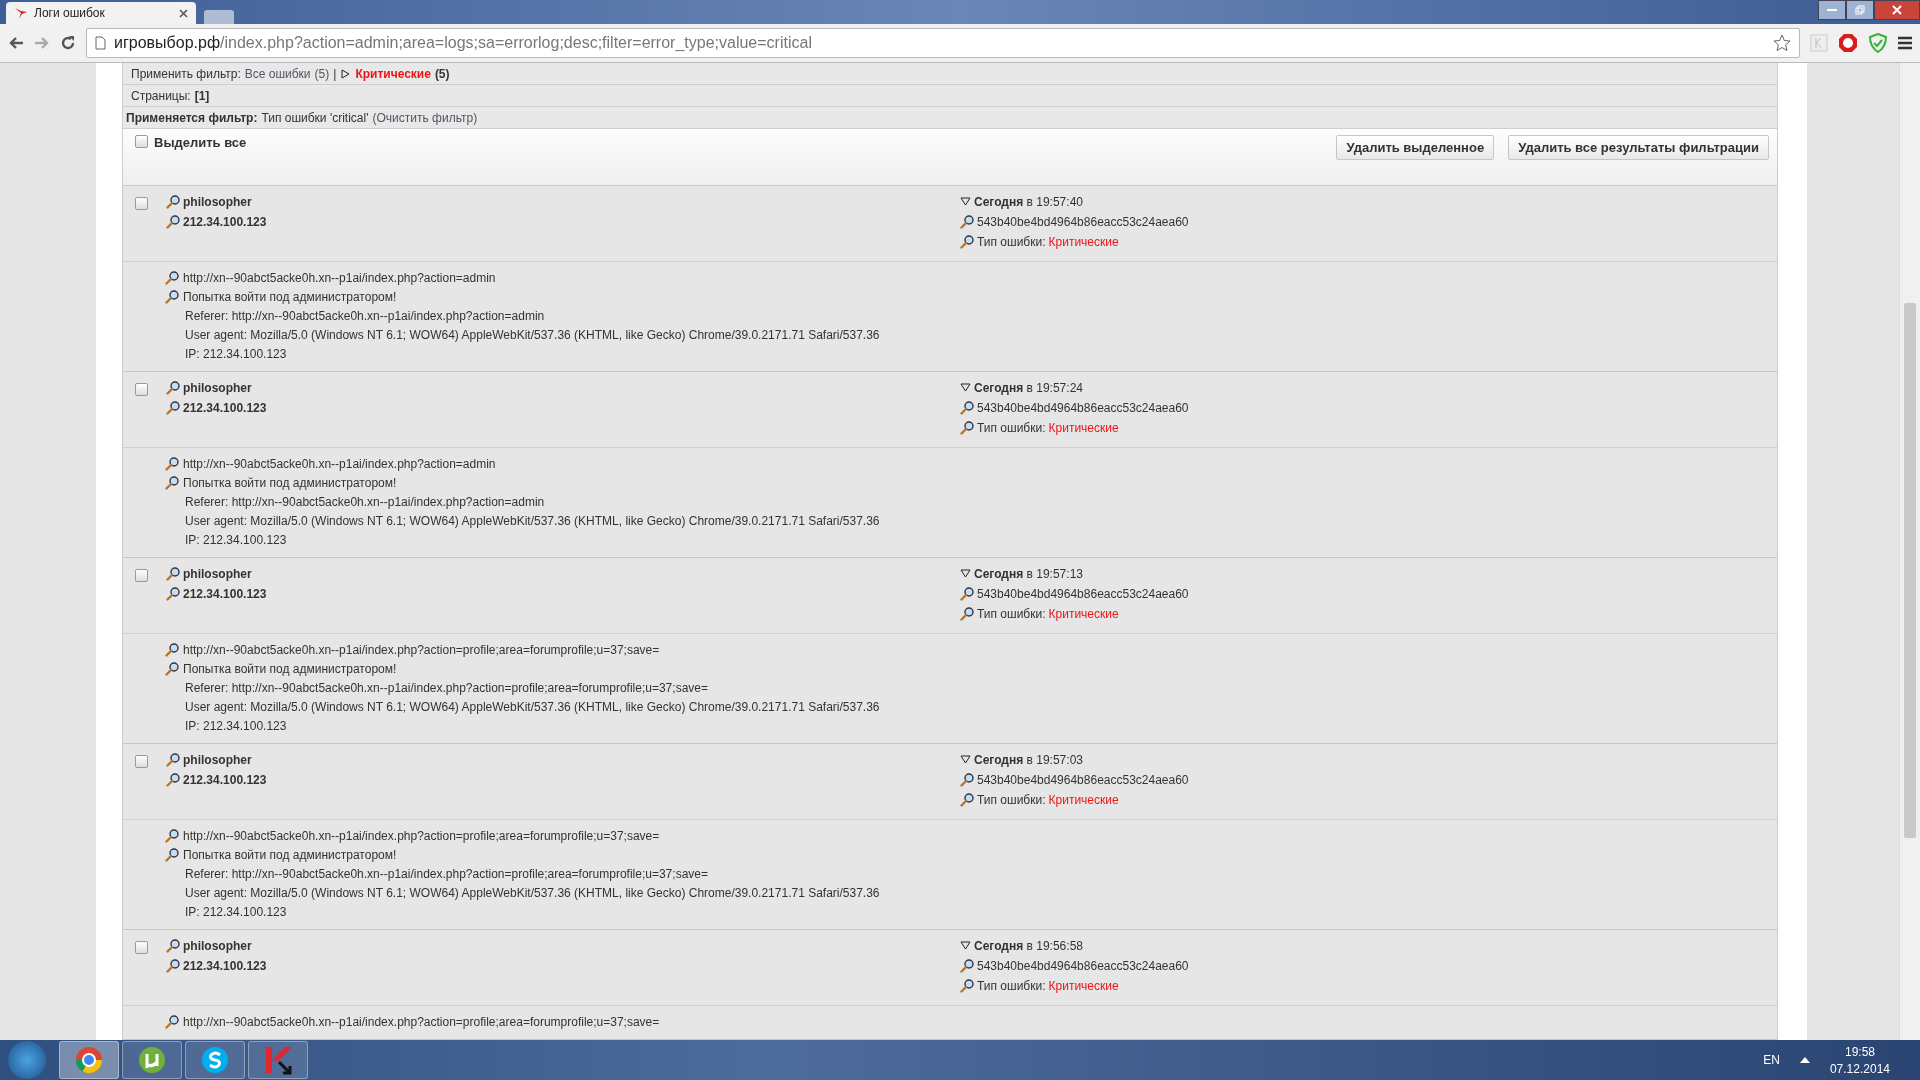 This screenshot has height=1080, width=1920. What do you see at coordinates (277, 73) in the screenshot?
I see `filter-link: Все ошибки` at bounding box center [277, 73].